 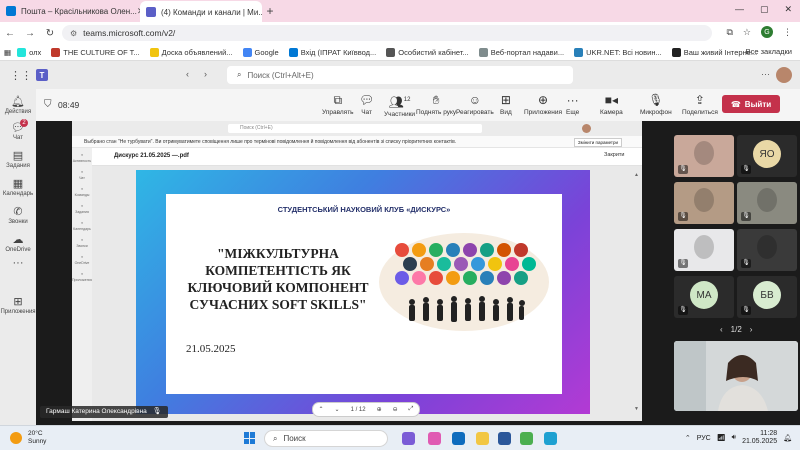 I want to click on teams-search-input: ⌕ Поиск (Ctrl+Alt+E), so click(x=400, y=75).